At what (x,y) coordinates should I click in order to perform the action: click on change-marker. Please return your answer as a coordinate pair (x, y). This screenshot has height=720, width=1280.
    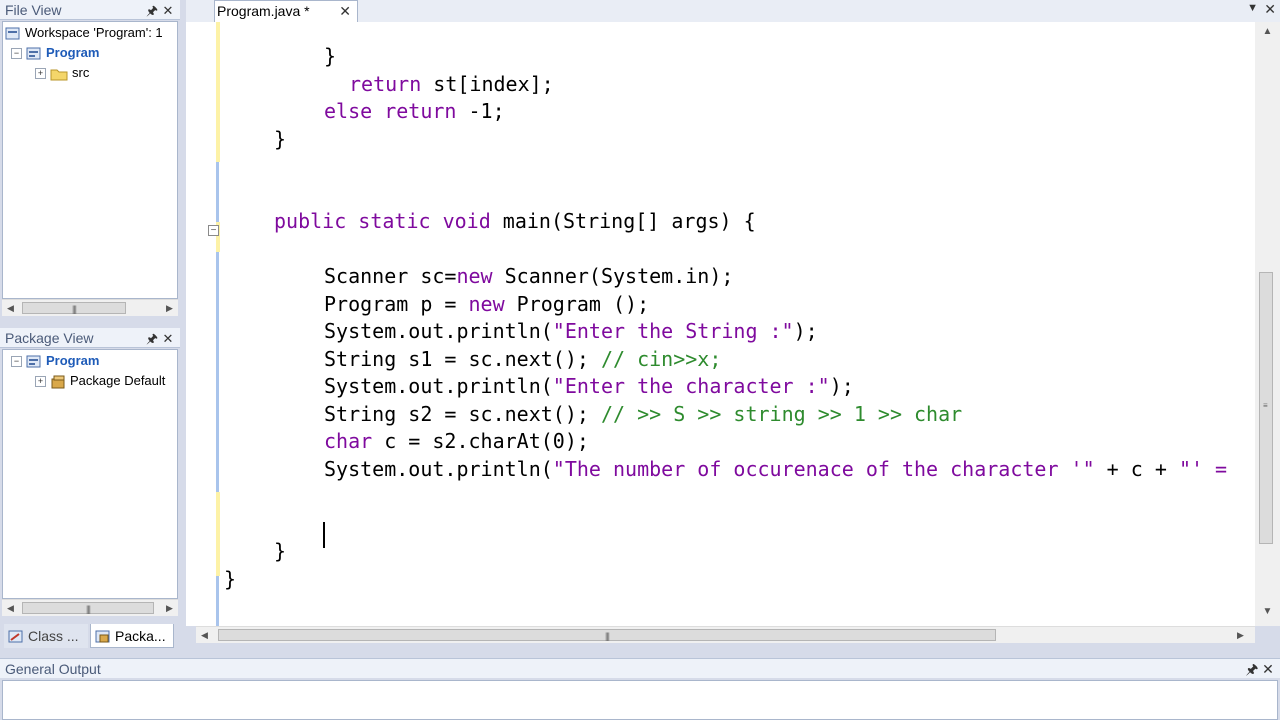
    Looking at the image, I should click on (218, 92).